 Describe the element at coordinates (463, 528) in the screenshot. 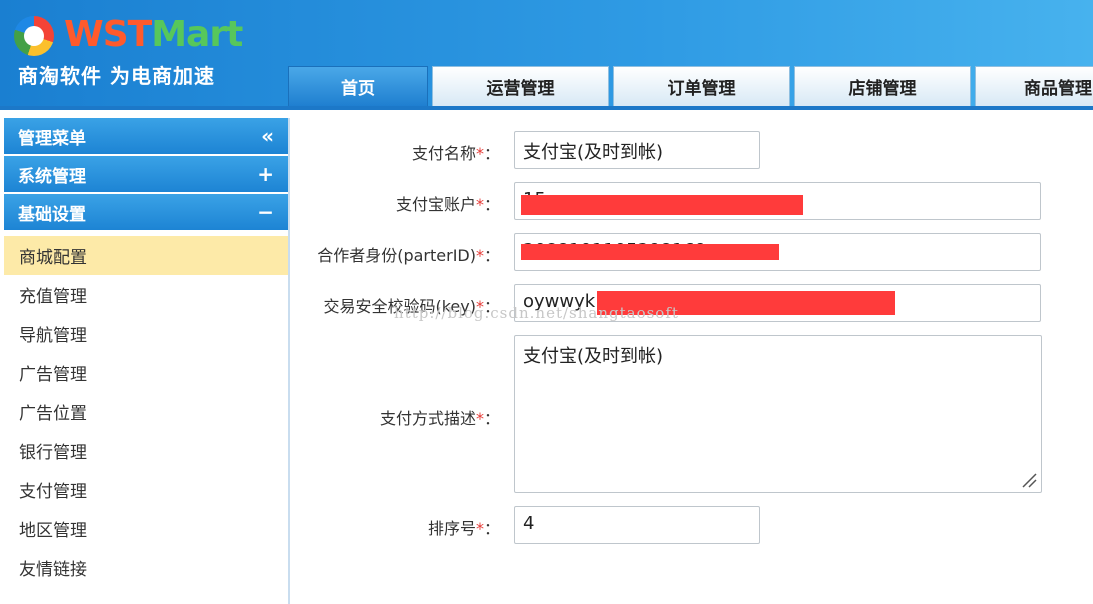

I see `sort-order-label: 排序号*：` at that location.